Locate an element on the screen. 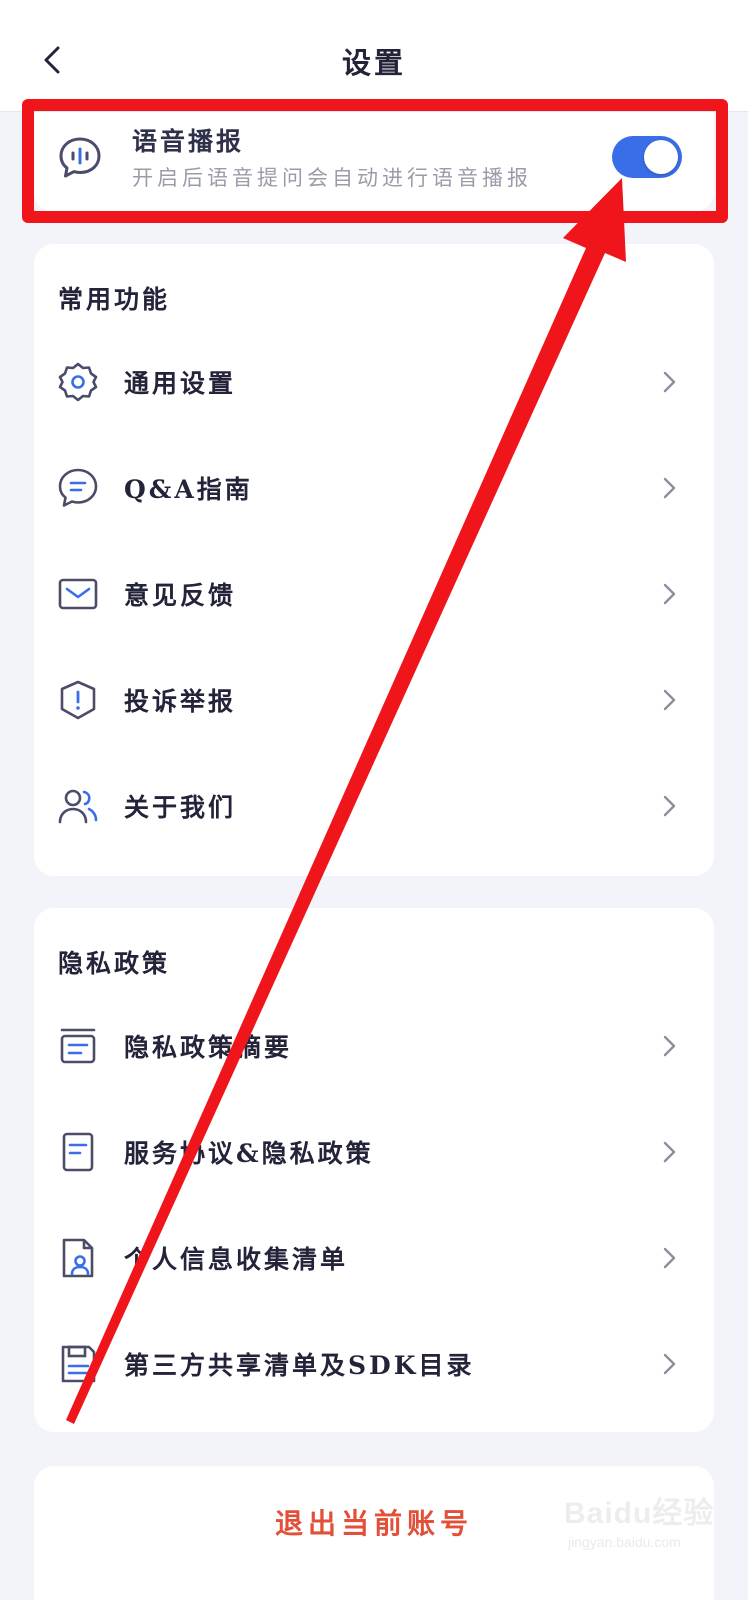 The height and width of the screenshot is (1600, 748). gear-icon is located at coordinates (78, 382).